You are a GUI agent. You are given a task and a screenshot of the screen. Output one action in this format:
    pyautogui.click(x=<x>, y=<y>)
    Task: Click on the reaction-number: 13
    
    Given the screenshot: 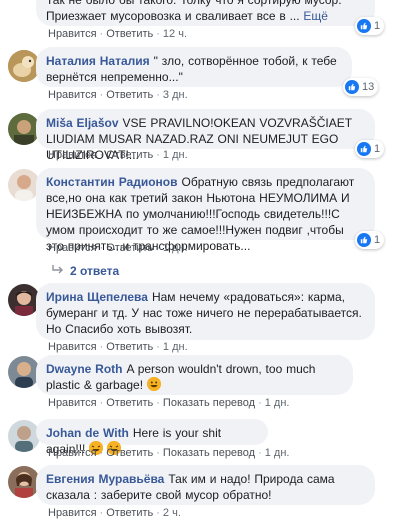 What is the action you would take?
    pyautogui.click(x=368, y=87)
    